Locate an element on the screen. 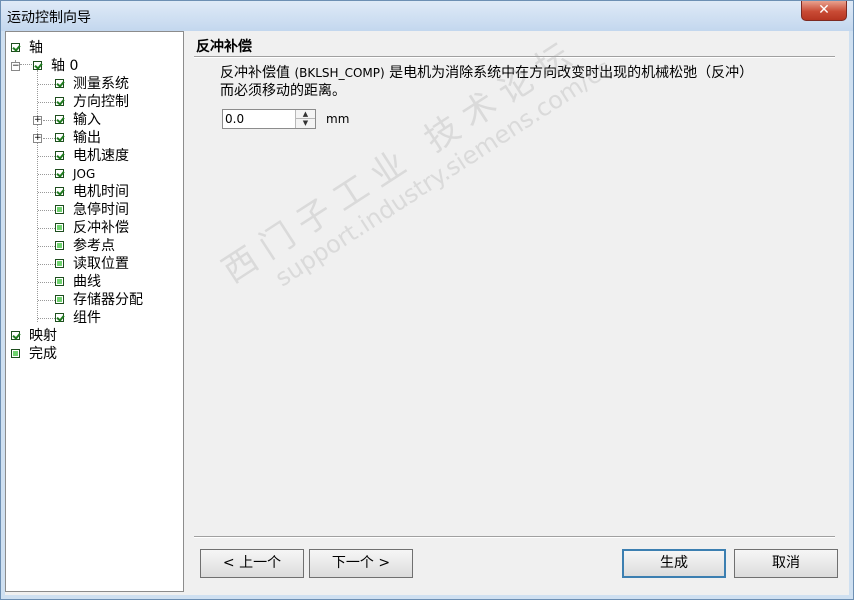 The image size is (854, 600). description-part: 反冲补偿值 is located at coordinates (257, 73).